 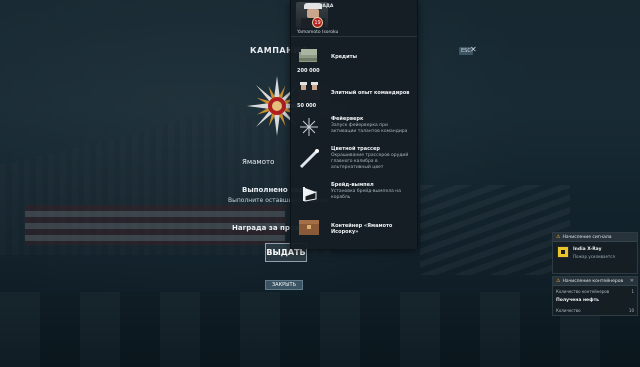 What do you see at coordinates (354, 18) in the screenshot?
I see `commander-reward-header: 19 НАГРАДА Yamamoto Isoroku` at bounding box center [354, 18].